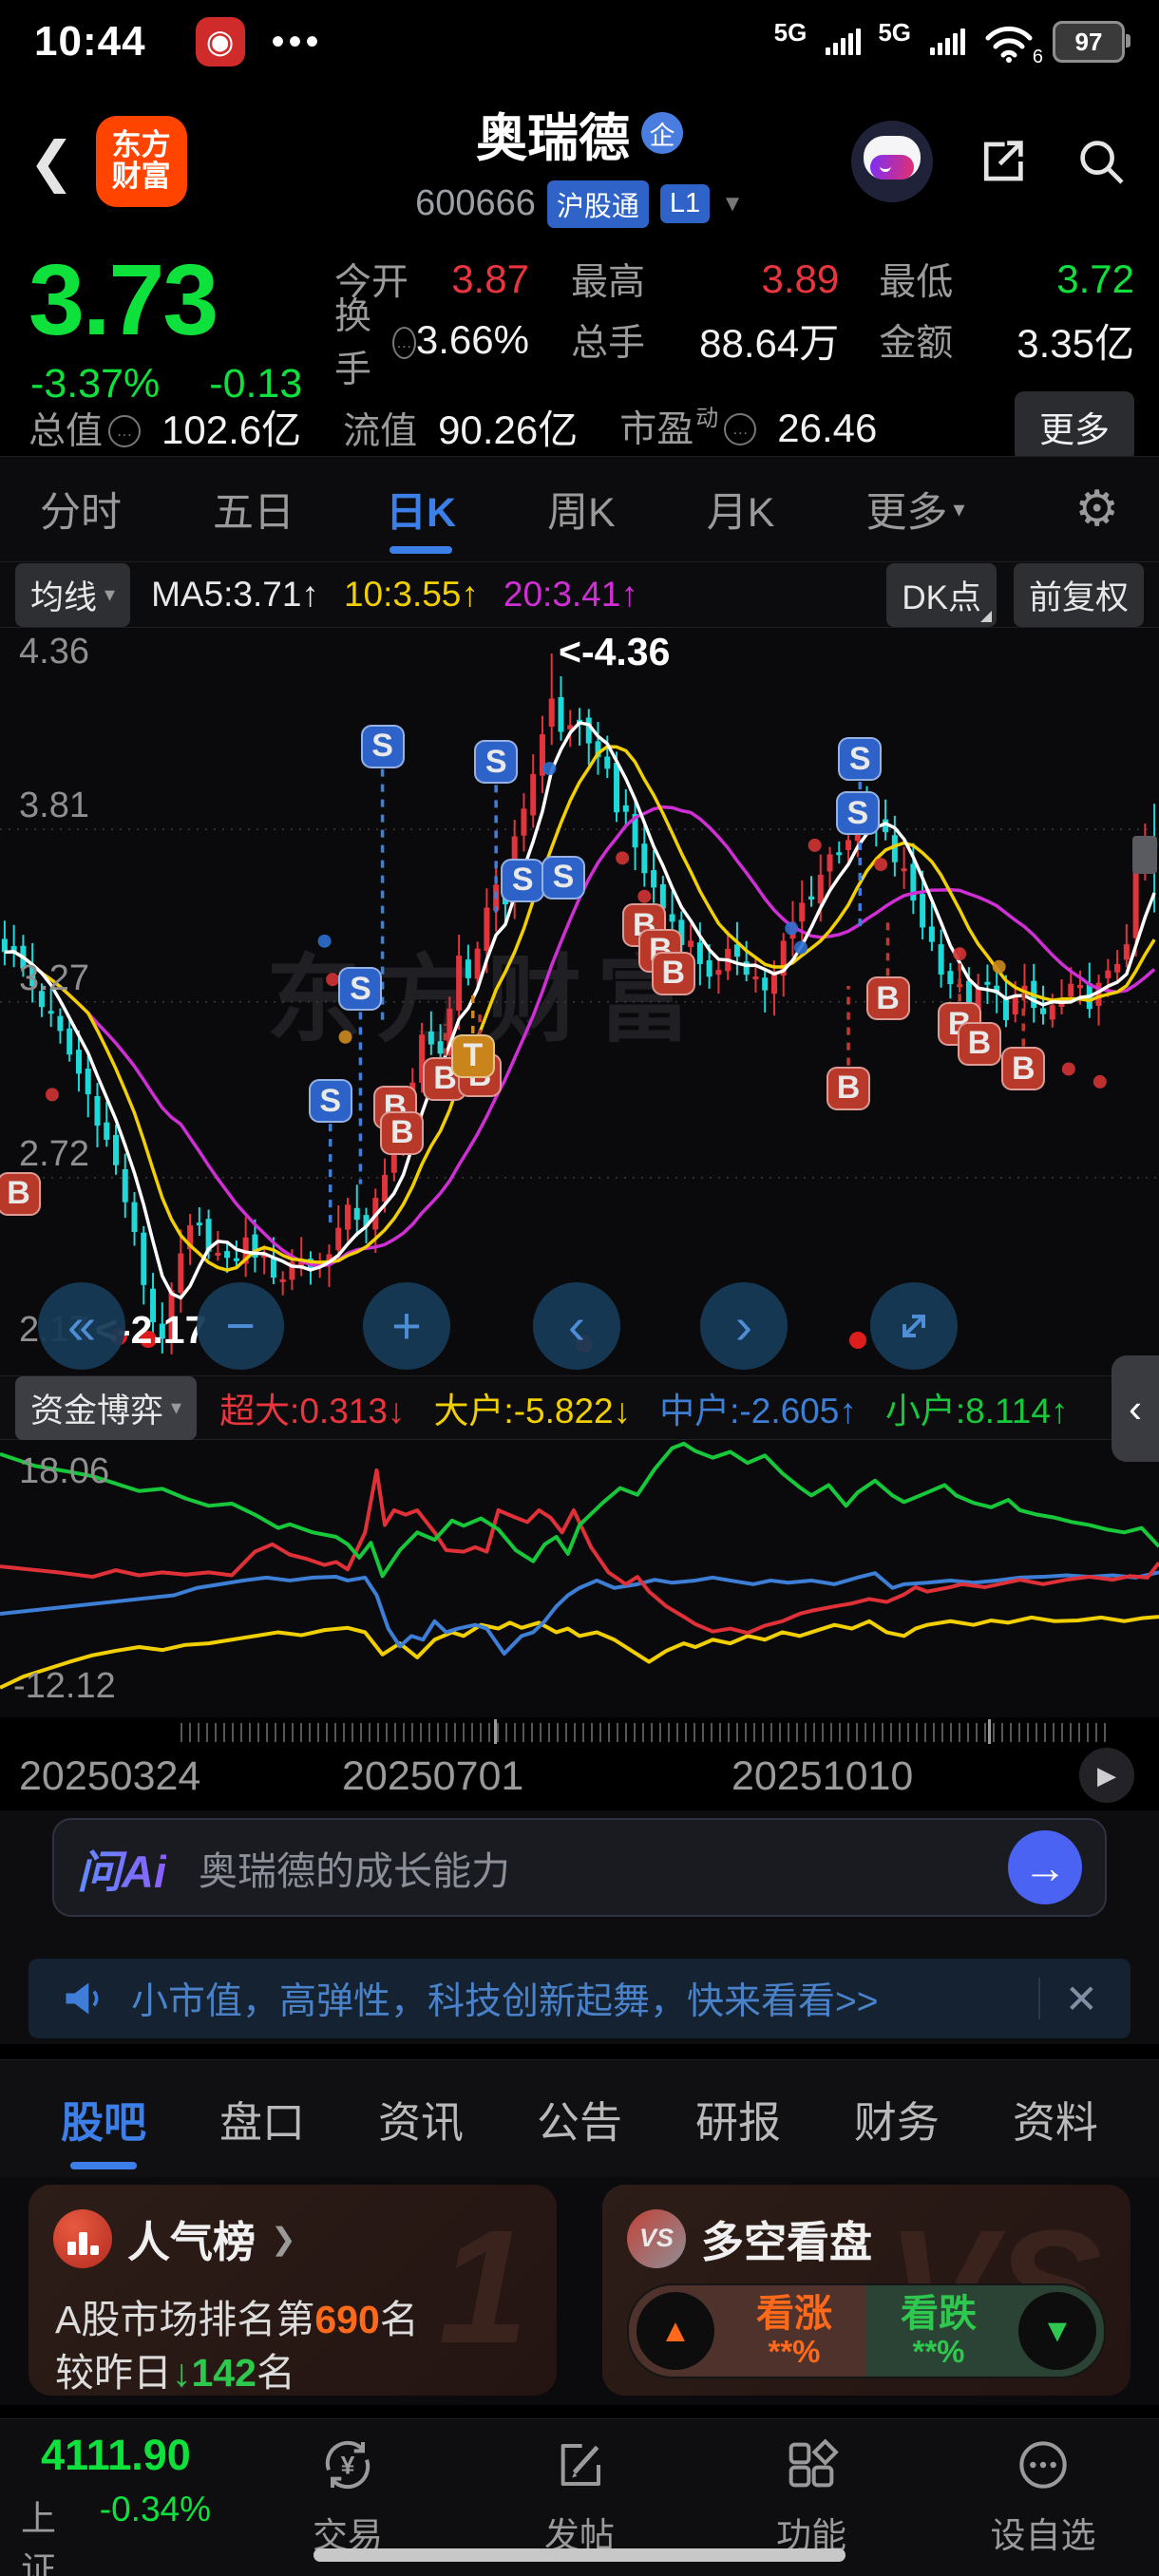 The image size is (1159, 2576). What do you see at coordinates (579, 1578) in the screenshot?
I see `fund-chart: 18.06 -12.12` at bounding box center [579, 1578].